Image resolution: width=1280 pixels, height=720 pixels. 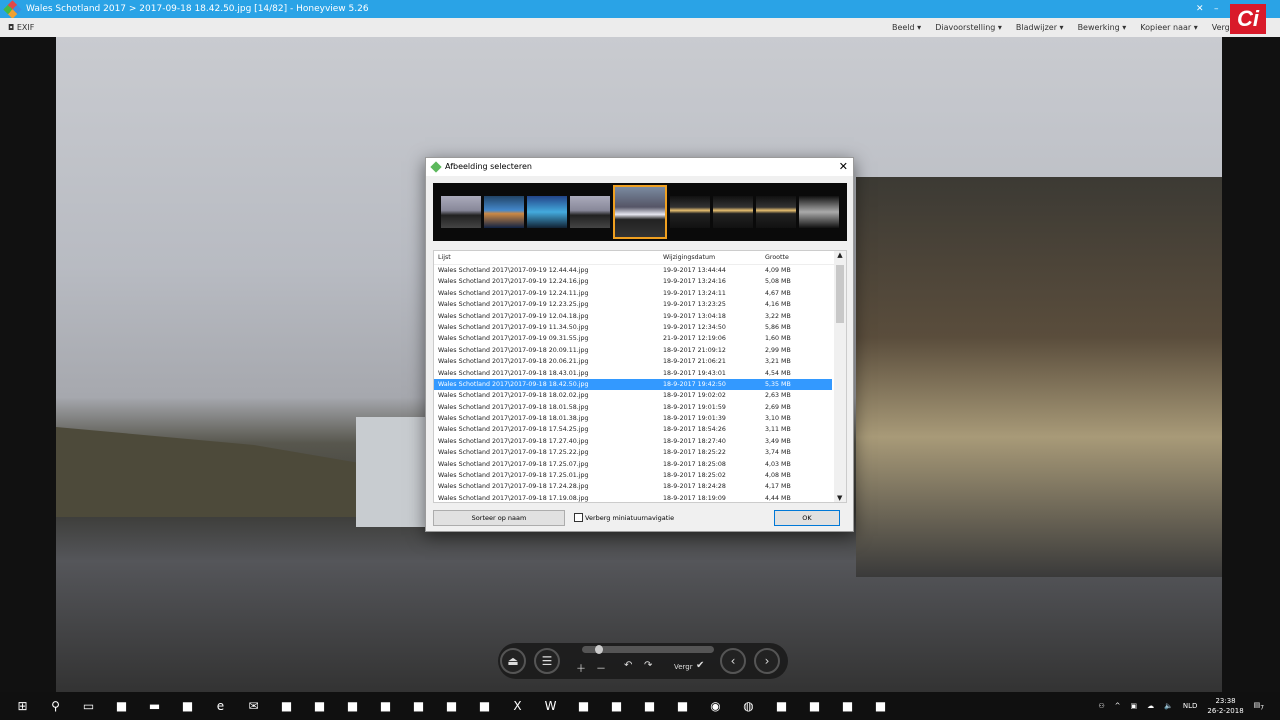 What do you see at coordinates (683, 667) in the screenshot?
I see `zoom-label: Vergr` at bounding box center [683, 667].